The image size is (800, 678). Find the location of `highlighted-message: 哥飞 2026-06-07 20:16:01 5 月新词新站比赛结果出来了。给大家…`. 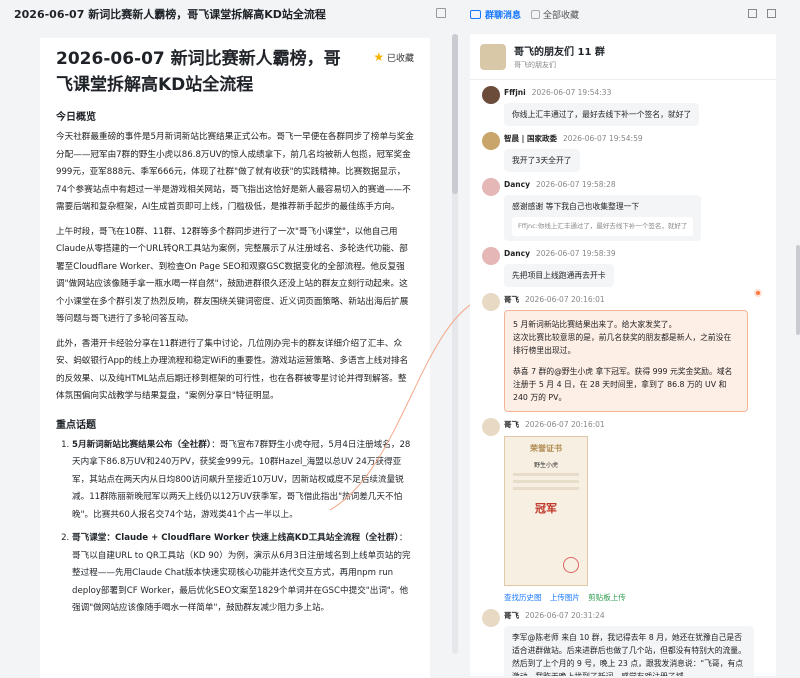

highlighted-message: 哥飞 2026-06-07 20:16:01 5 月新词新站比赛结果出来了。给大家… is located at coordinates (623, 350).